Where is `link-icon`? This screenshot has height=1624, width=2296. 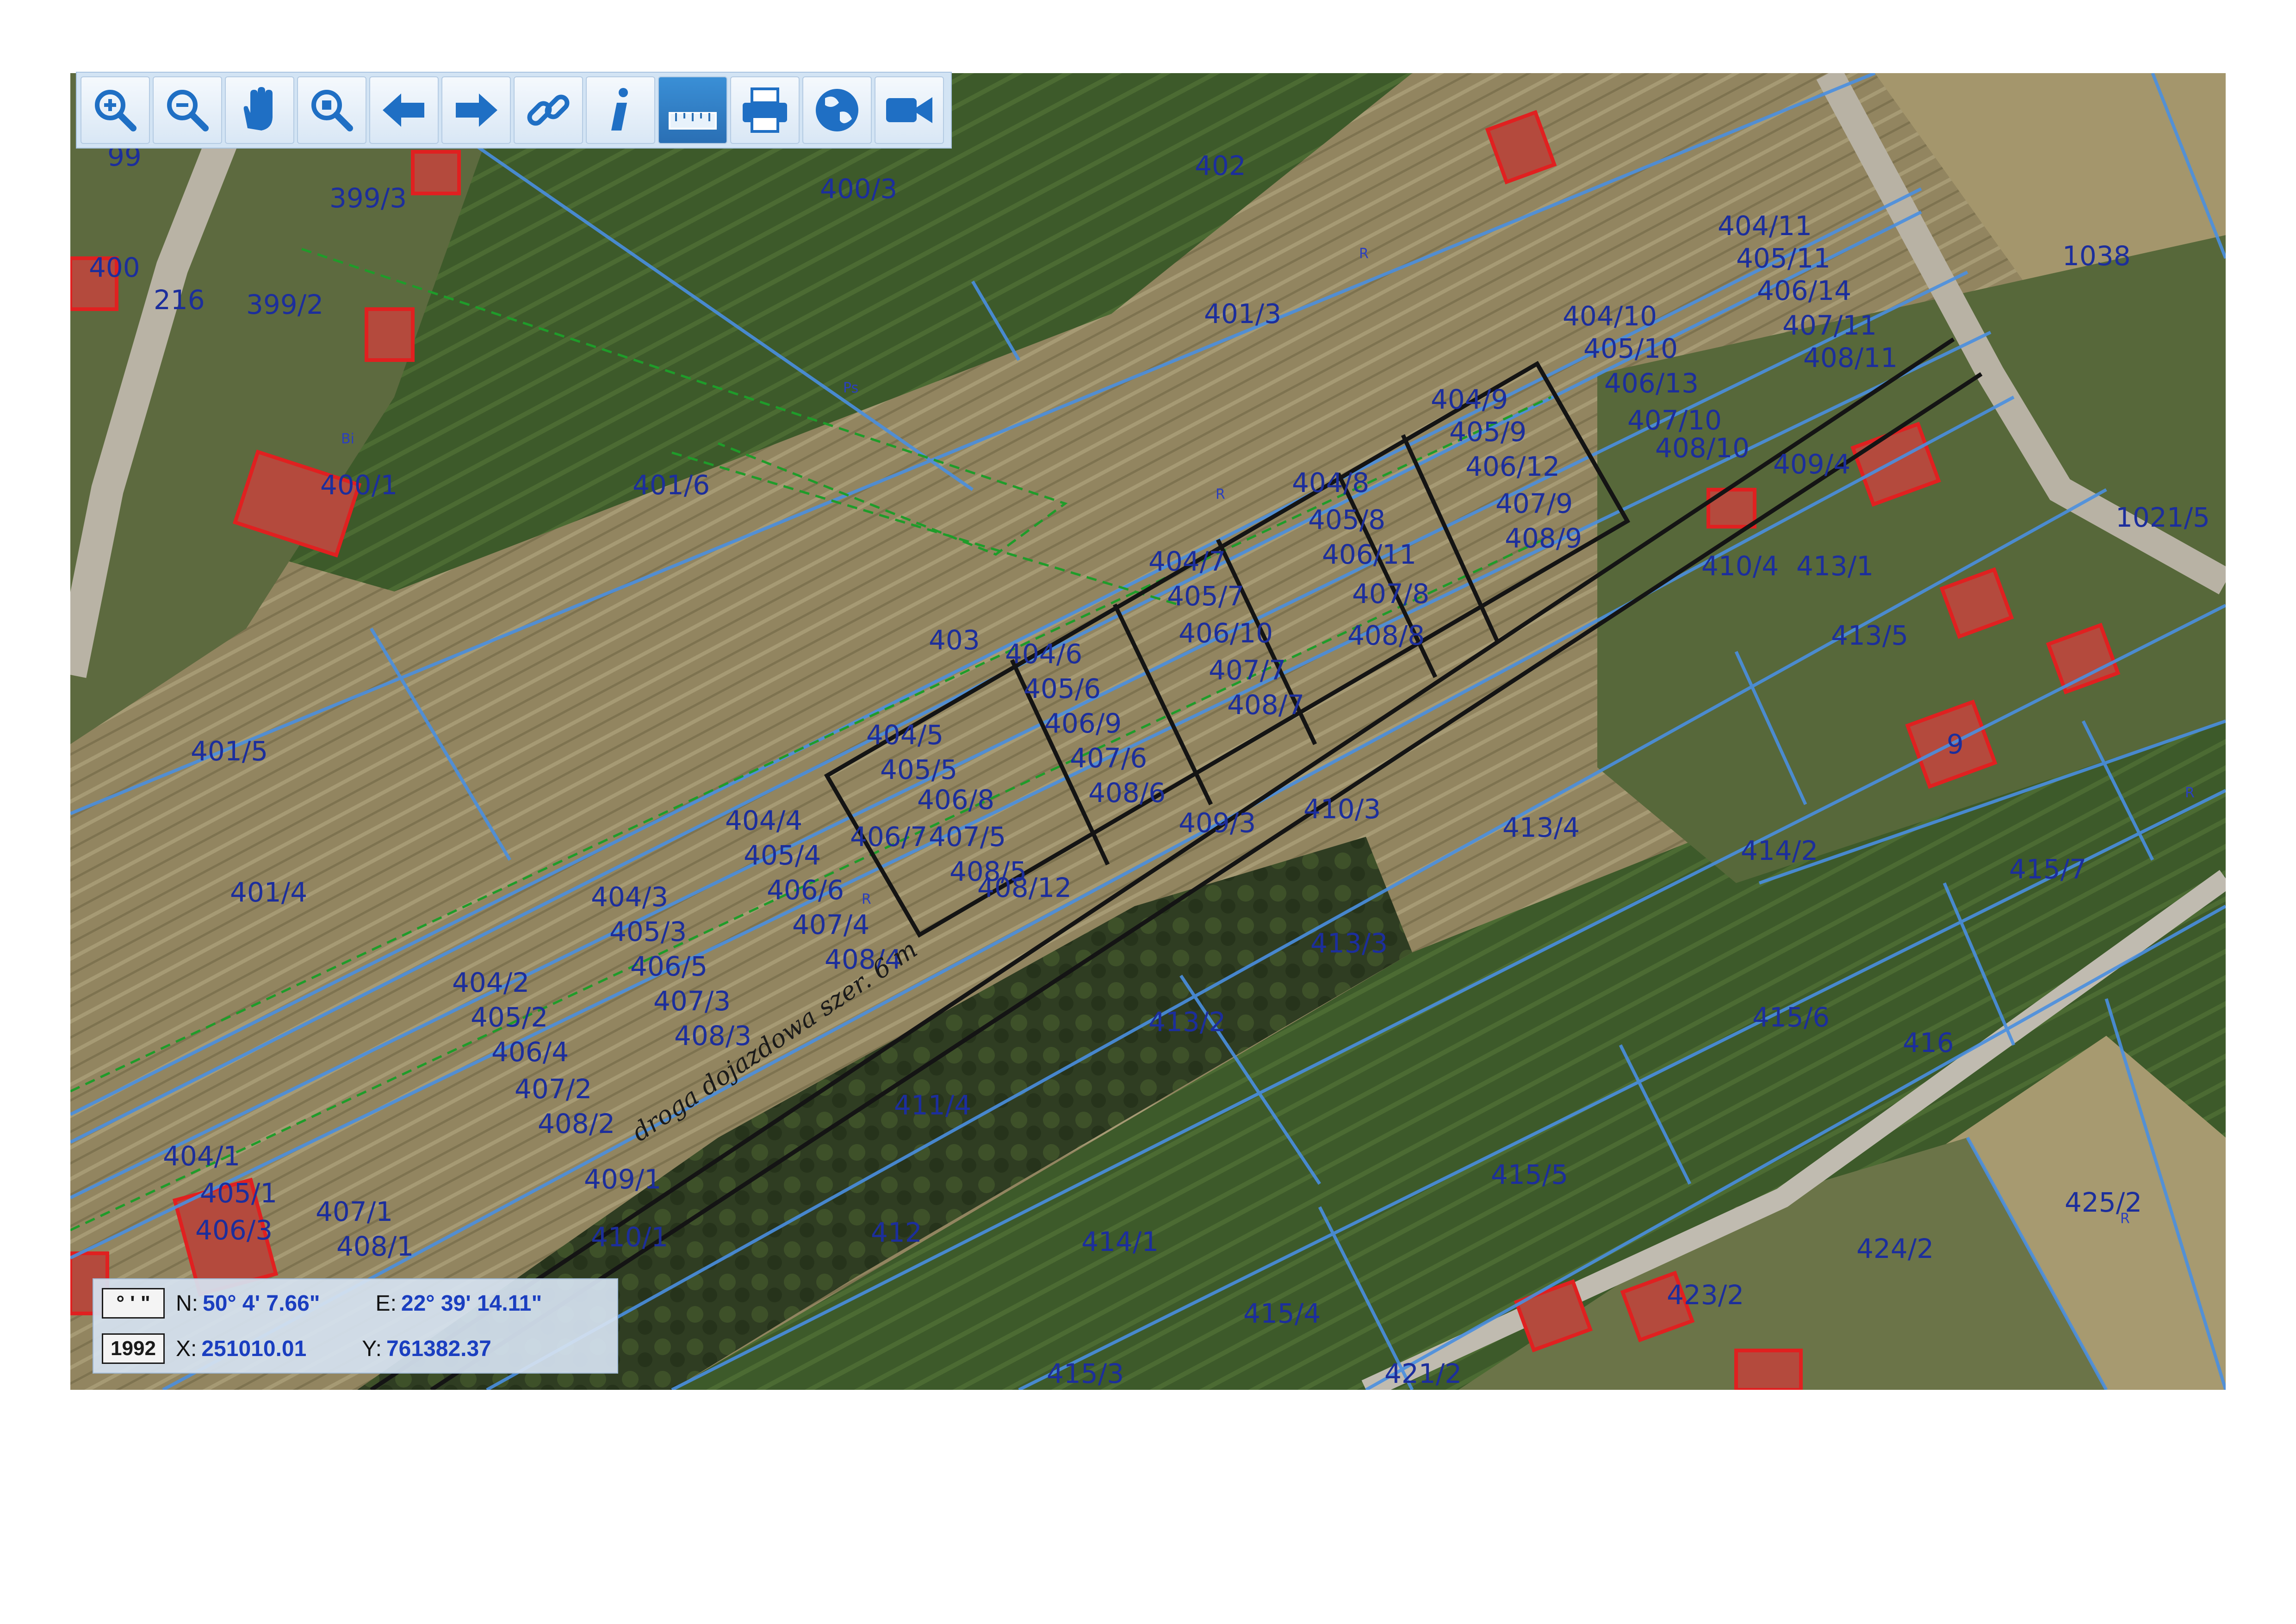 link-icon is located at coordinates (549, 110).